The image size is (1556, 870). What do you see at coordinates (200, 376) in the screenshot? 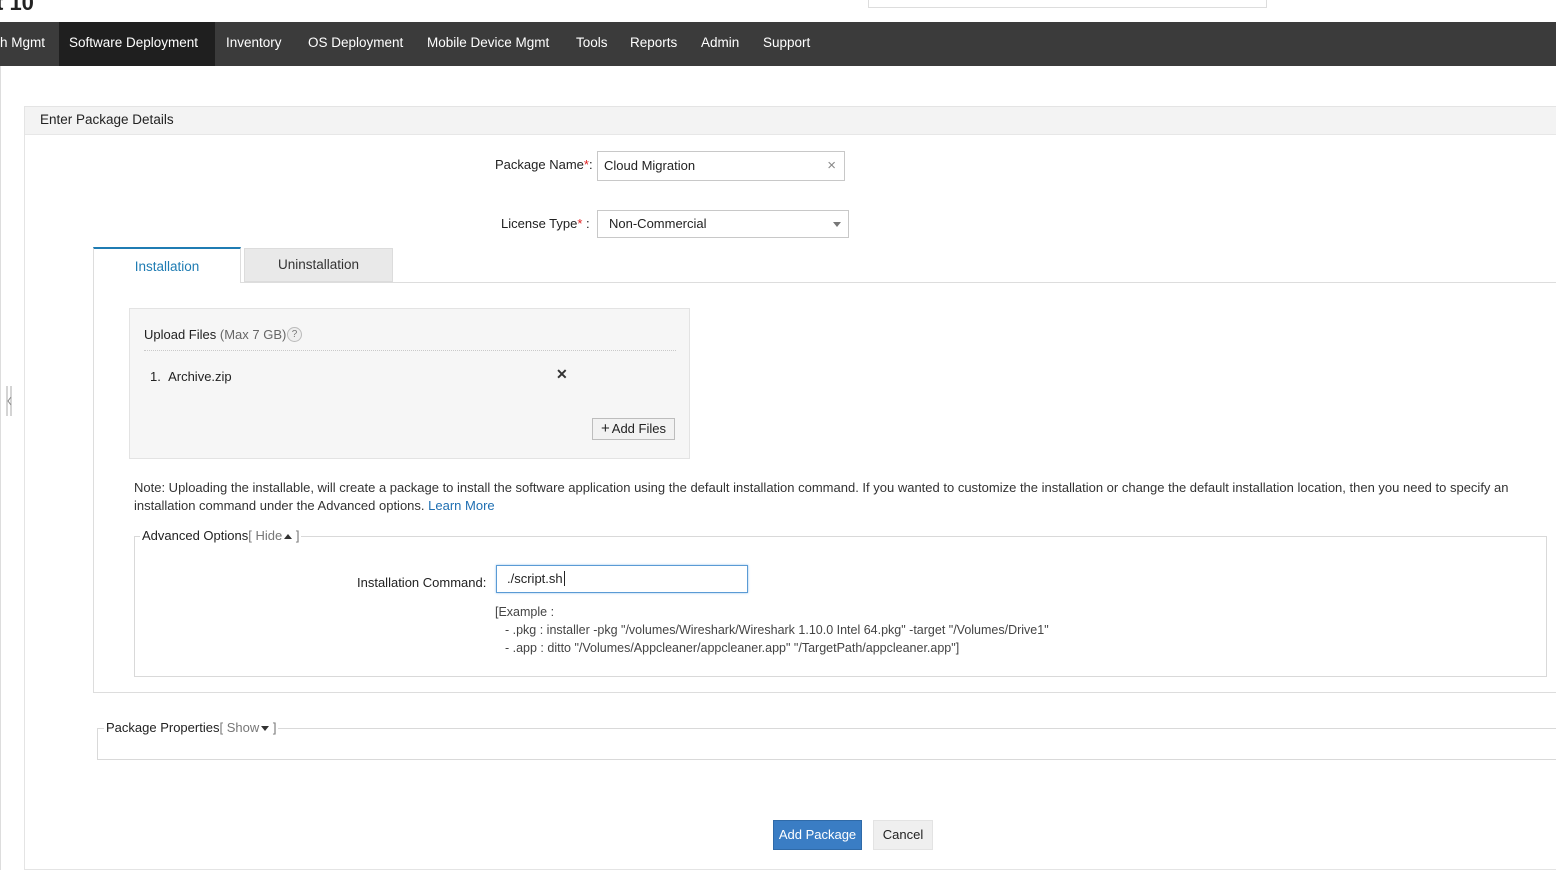
I see `file-name: Archive.zip` at bounding box center [200, 376].